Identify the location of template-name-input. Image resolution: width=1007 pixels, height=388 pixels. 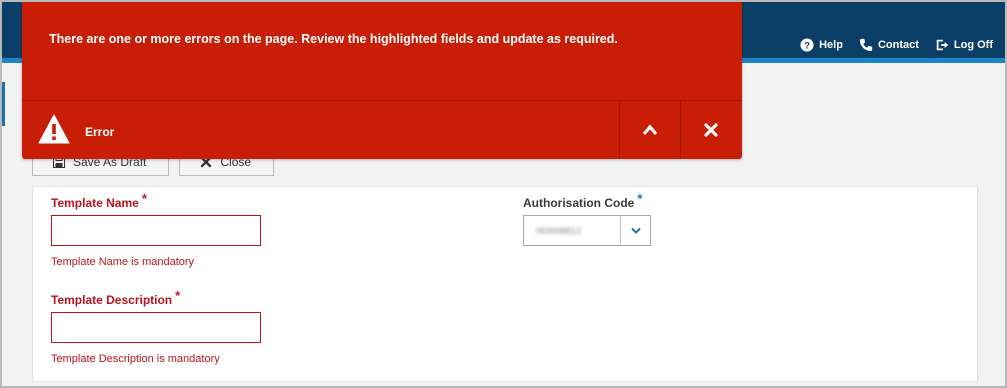
(156, 230).